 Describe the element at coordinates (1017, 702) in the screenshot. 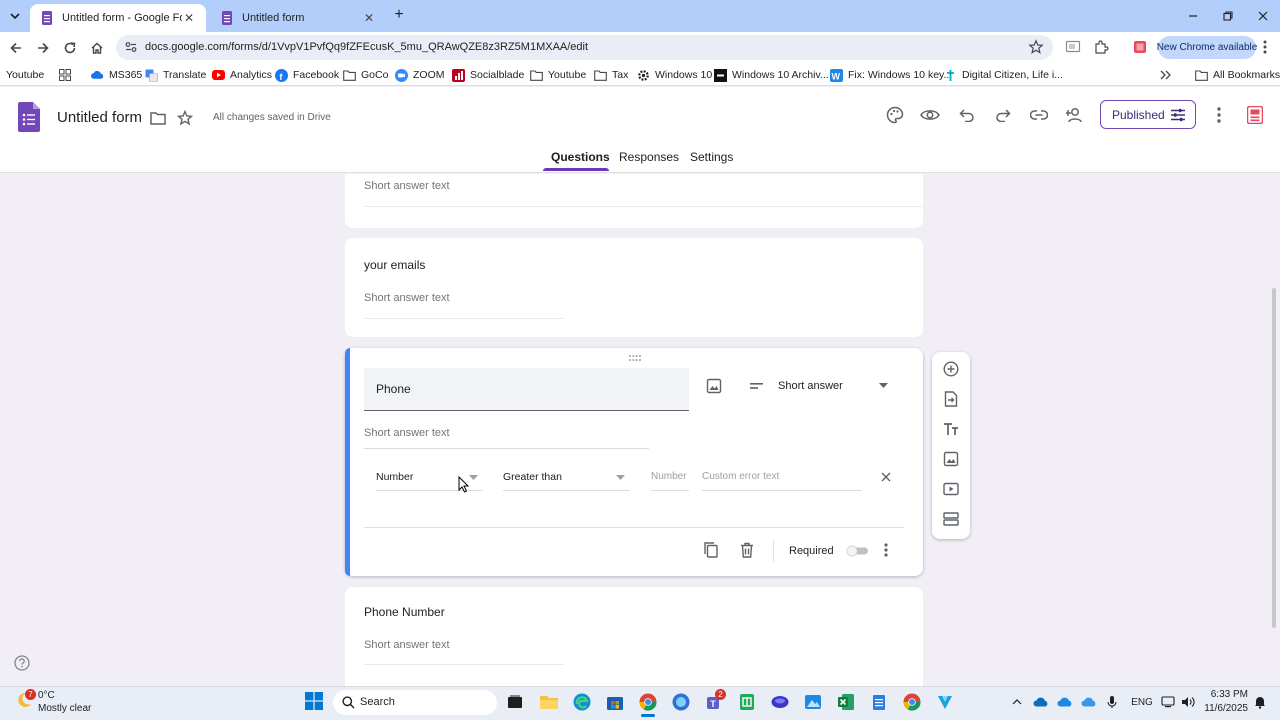

I see `show-hidden-icons-icon` at that location.